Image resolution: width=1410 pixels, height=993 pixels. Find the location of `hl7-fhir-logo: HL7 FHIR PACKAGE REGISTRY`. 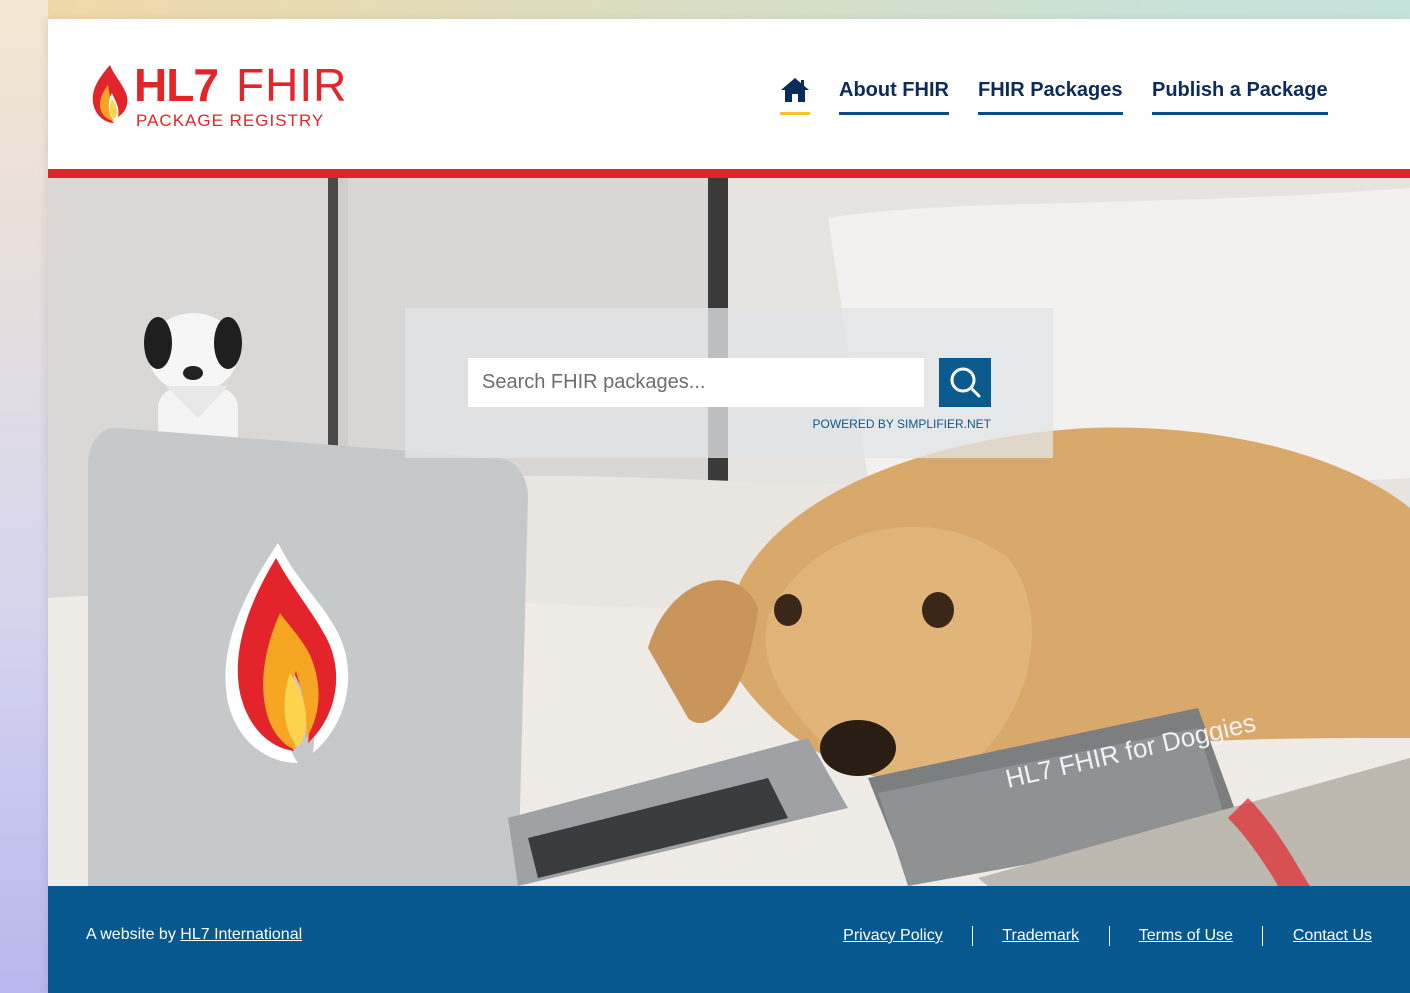

hl7-fhir-logo: HL7 FHIR PACKAGE REGISTRY is located at coordinates (221, 96).